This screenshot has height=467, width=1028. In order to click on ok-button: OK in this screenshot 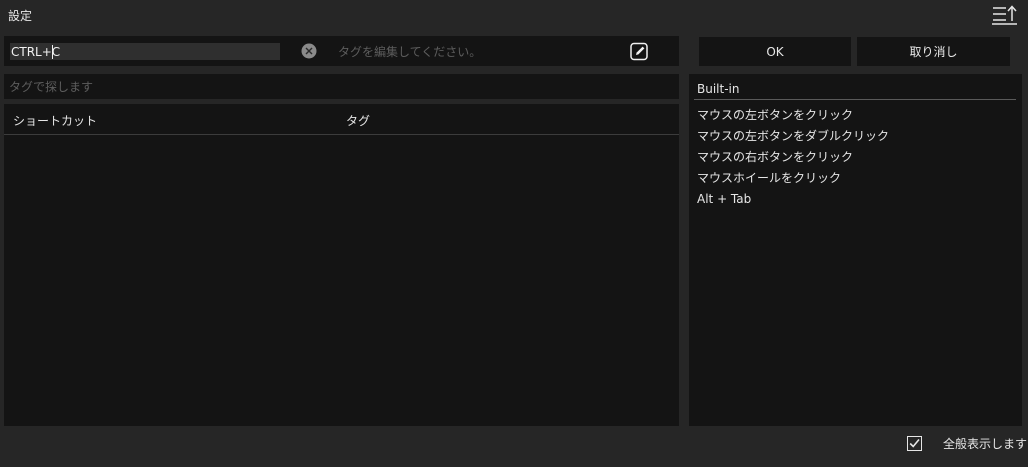, I will do `click(775, 51)`.